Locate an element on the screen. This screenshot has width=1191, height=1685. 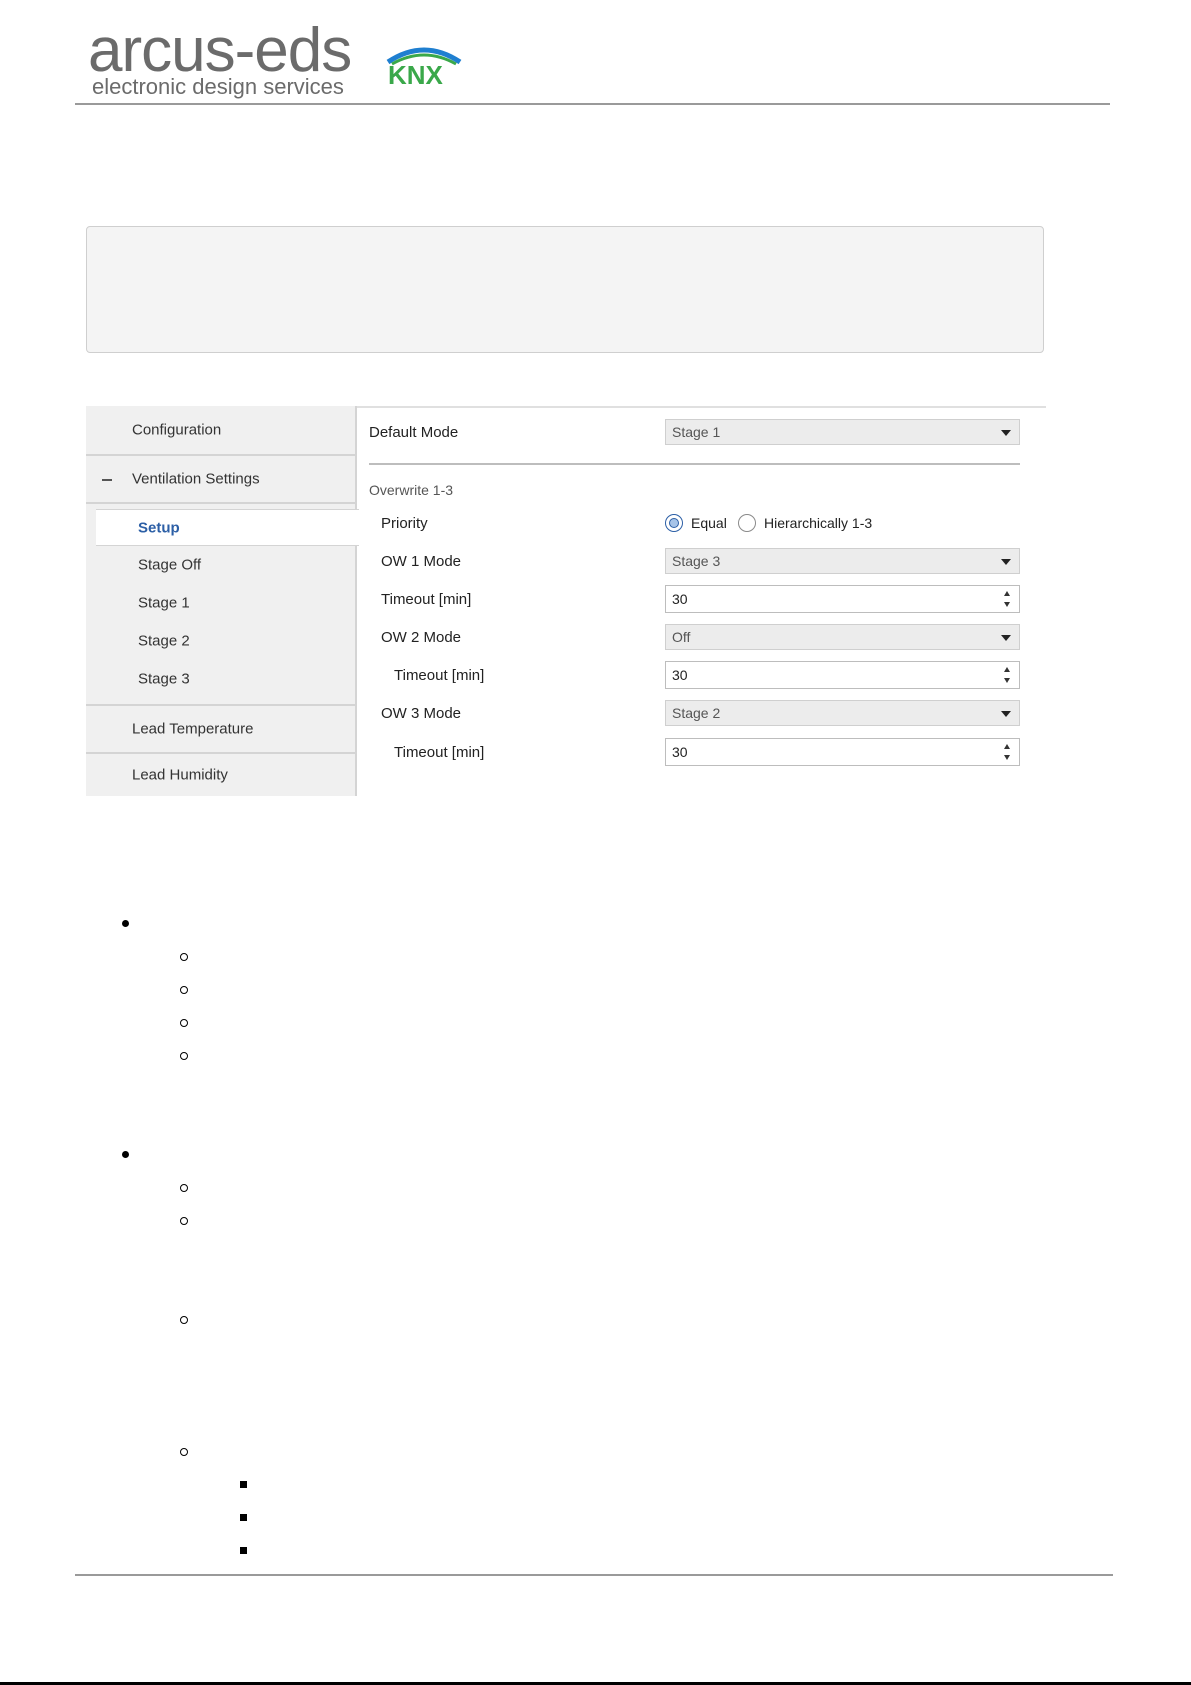
ow2-timeout-value: 30 is located at coordinates (680, 675).